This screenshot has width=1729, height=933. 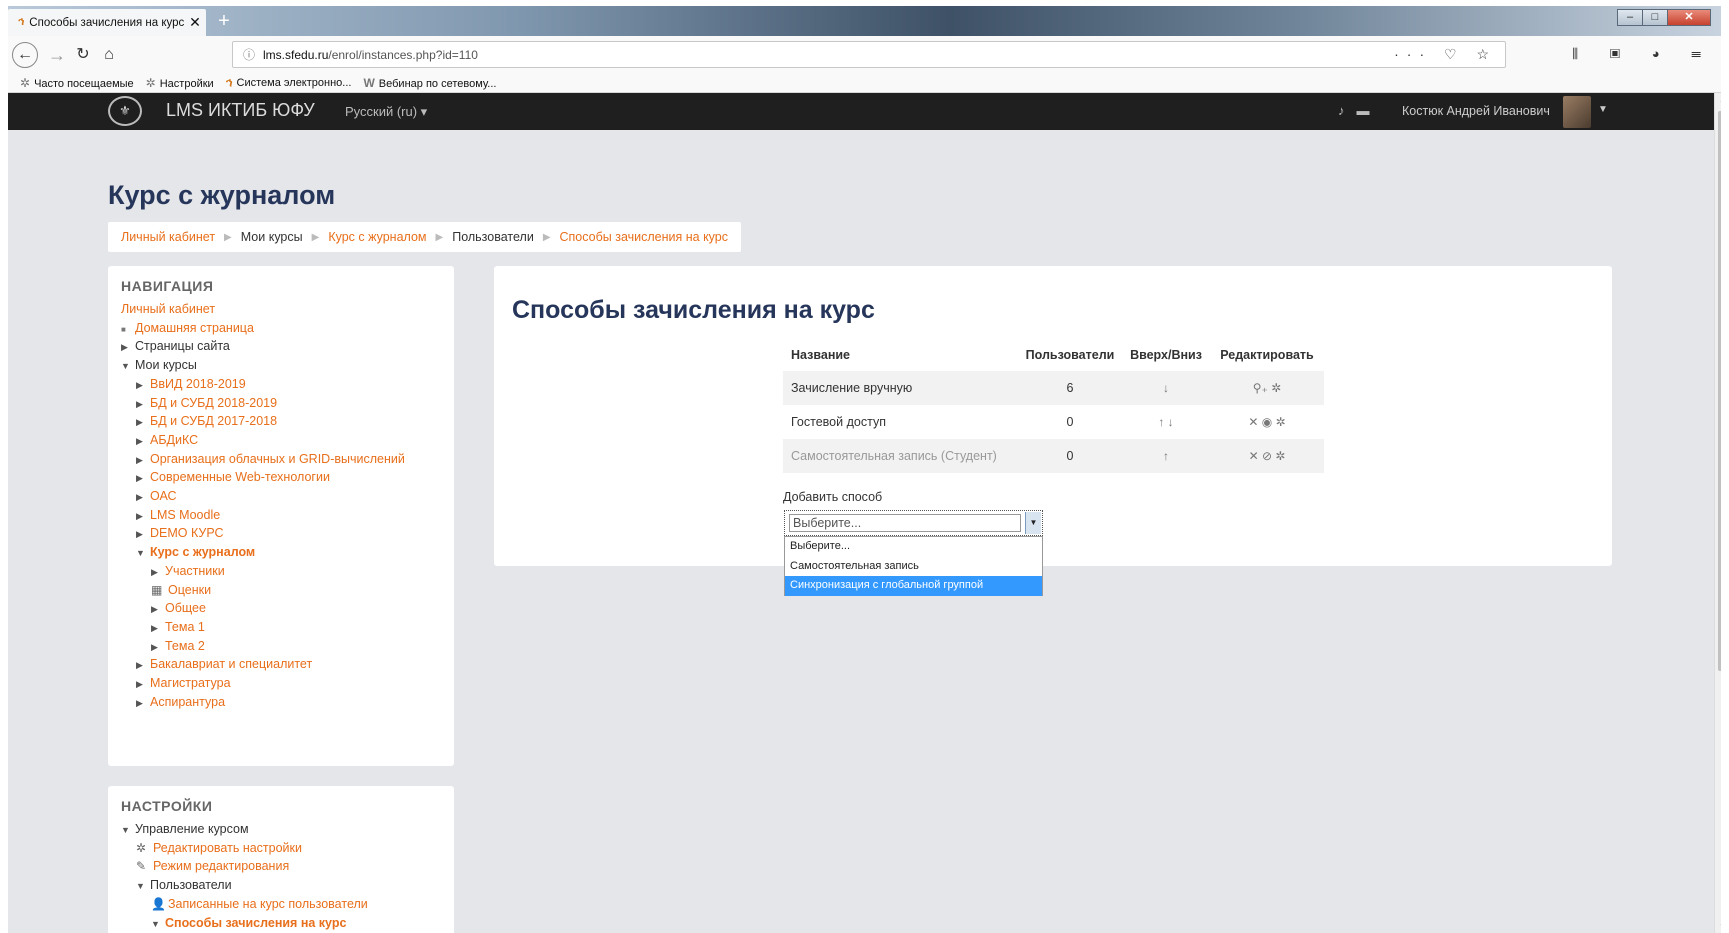 I want to click on move-down-icon: ↓, so click(x=1166, y=388).